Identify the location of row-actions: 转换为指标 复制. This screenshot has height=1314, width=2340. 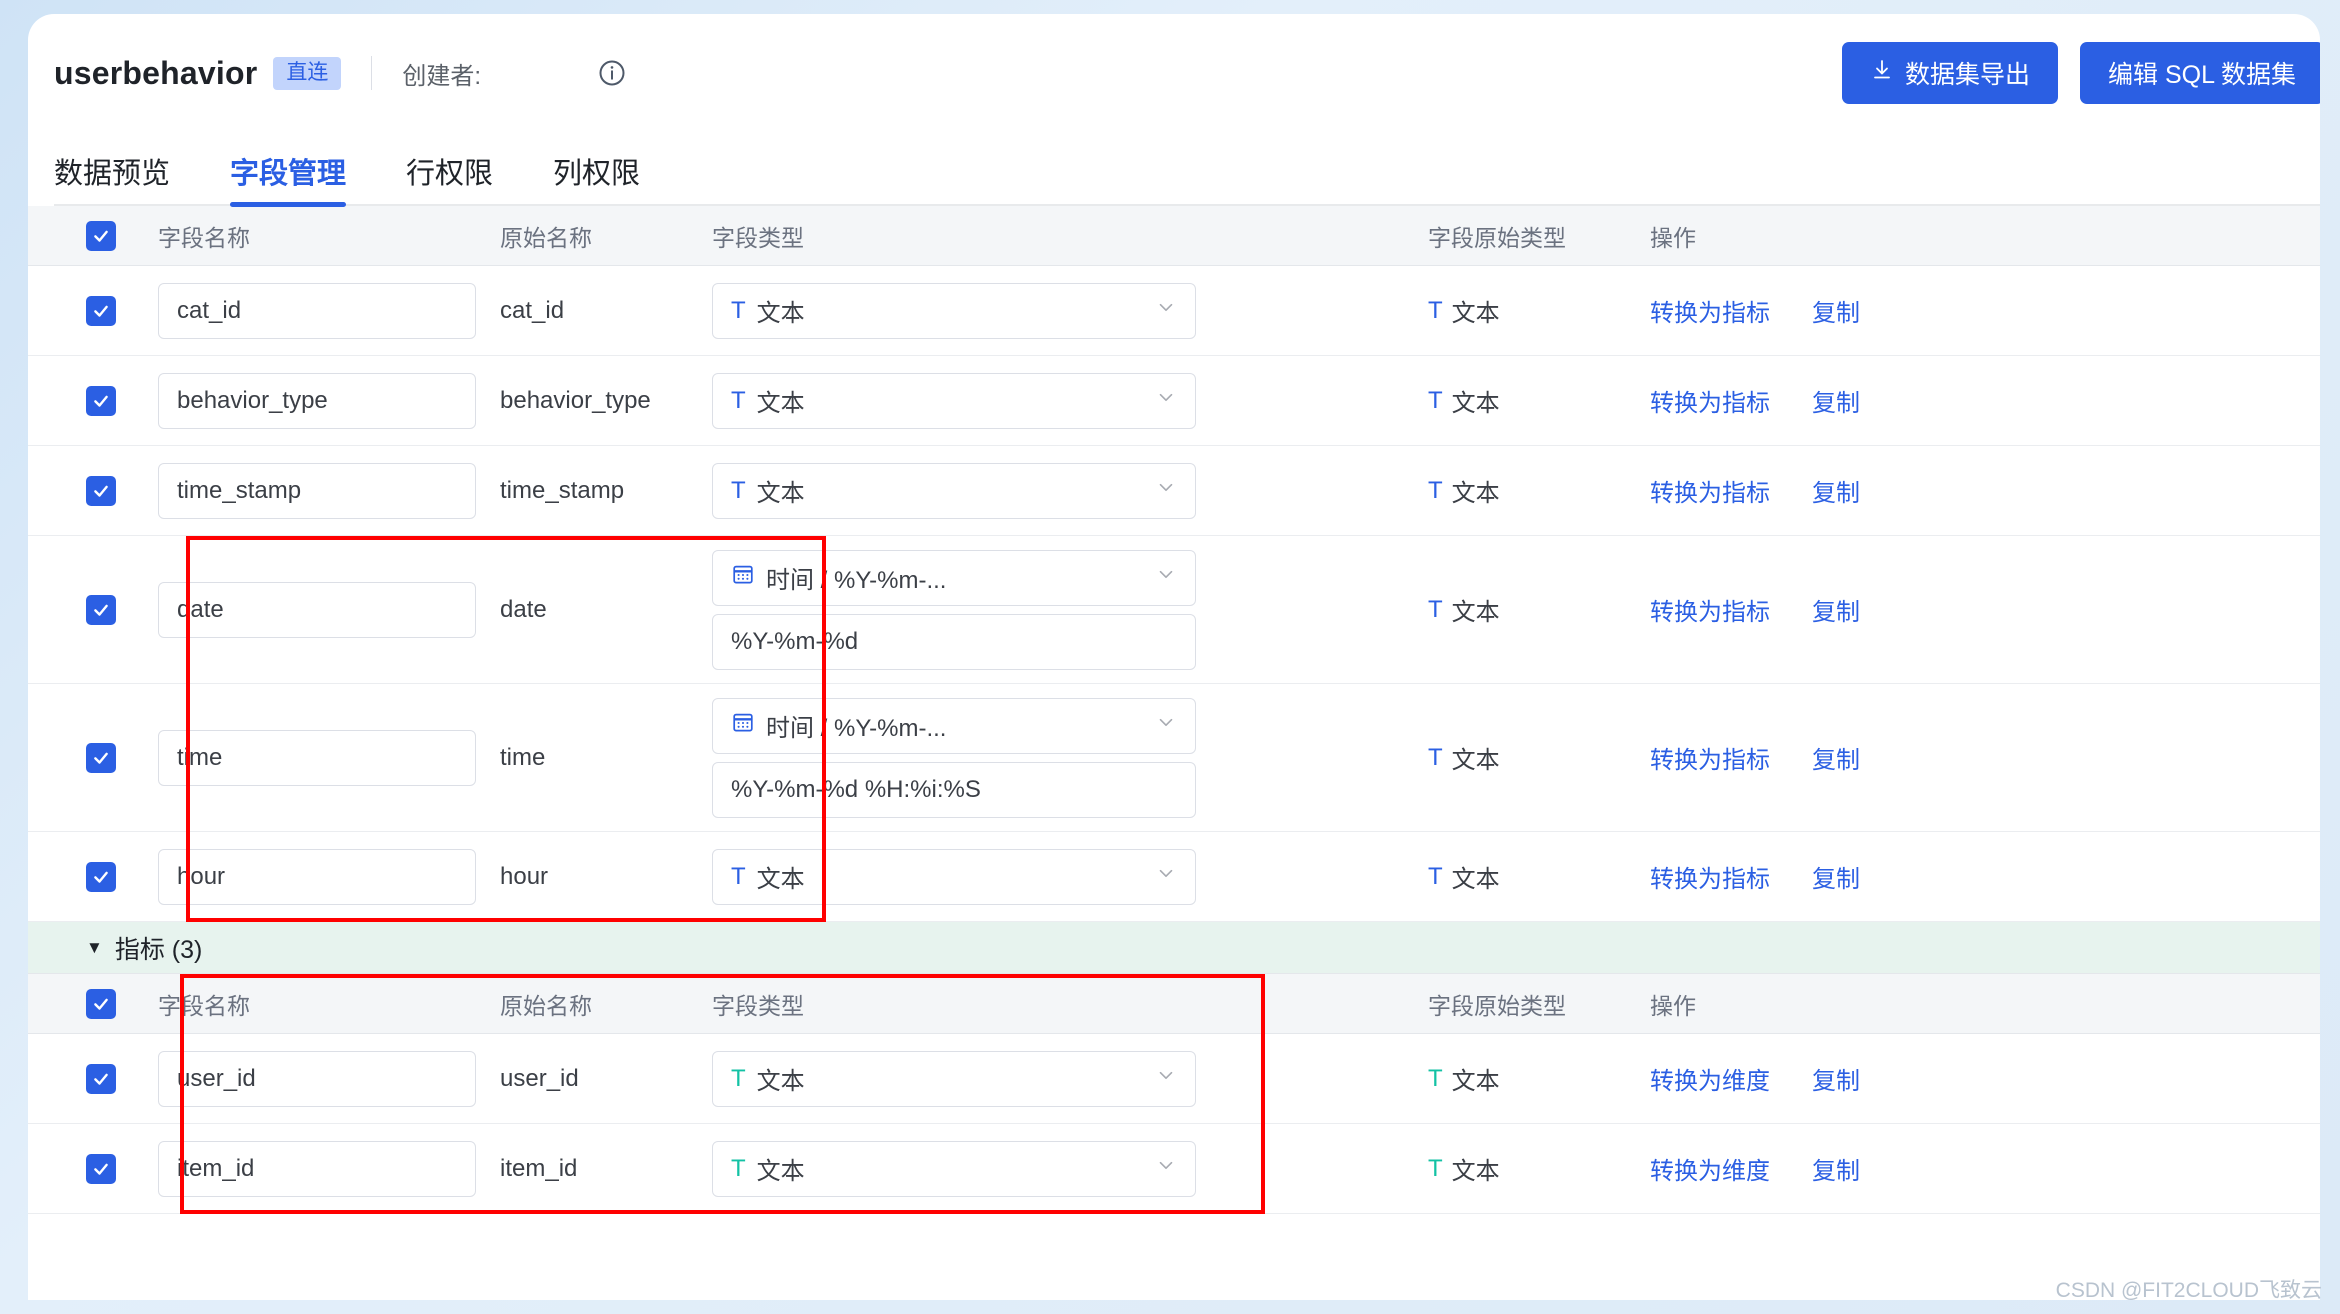
(1985, 609).